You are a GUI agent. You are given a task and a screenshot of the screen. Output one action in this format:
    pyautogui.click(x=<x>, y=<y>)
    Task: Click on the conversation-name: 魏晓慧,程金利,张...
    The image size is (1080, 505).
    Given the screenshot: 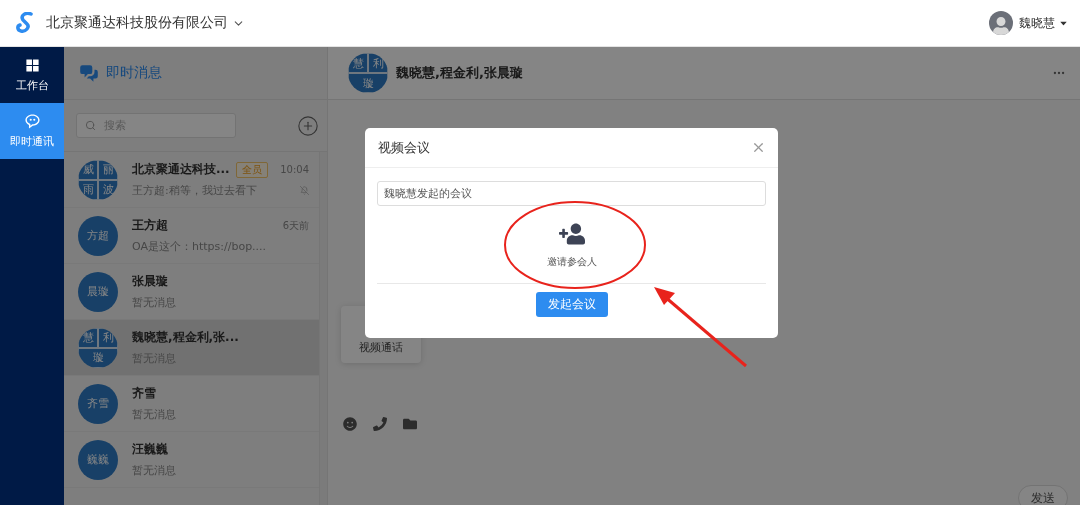 What is the action you would take?
    pyautogui.click(x=185, y=337)
    